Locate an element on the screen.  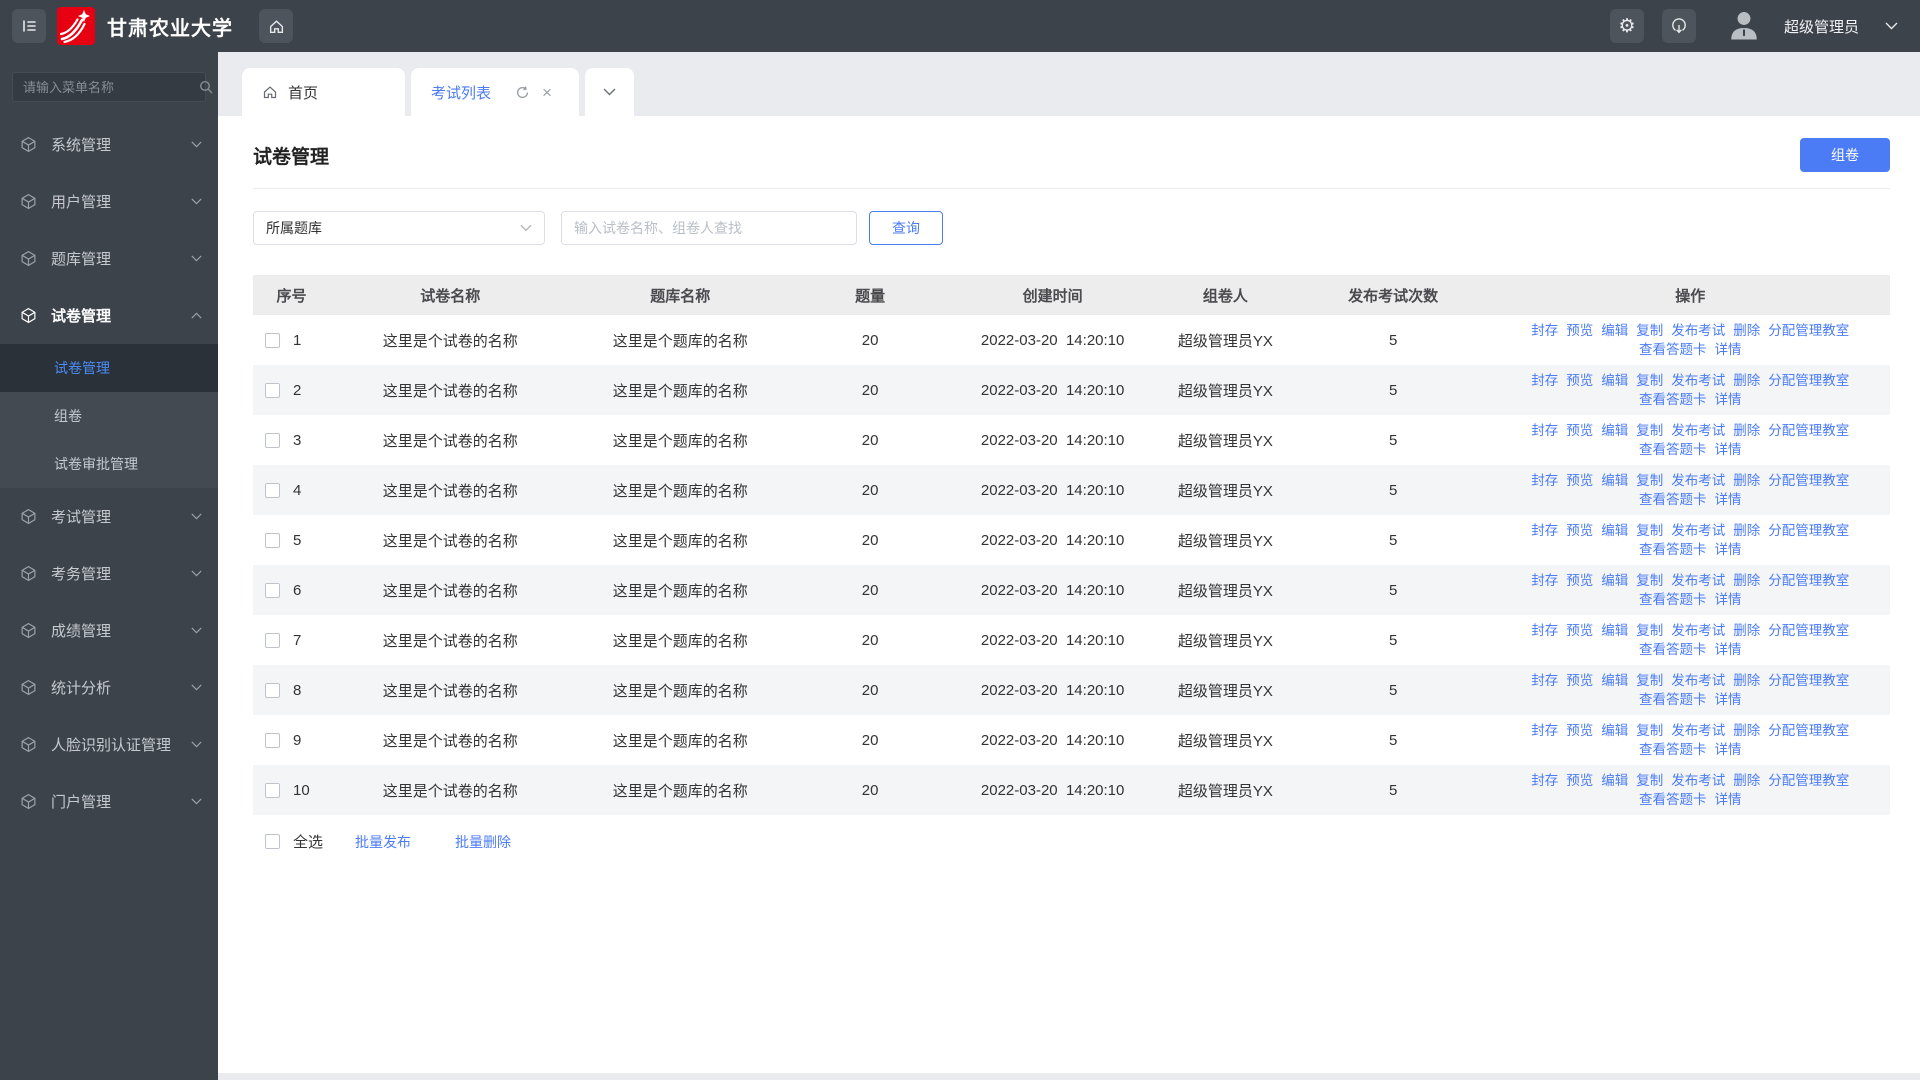
sidebar-item-3: 试卷管理 is located at coordinates (109, 315).